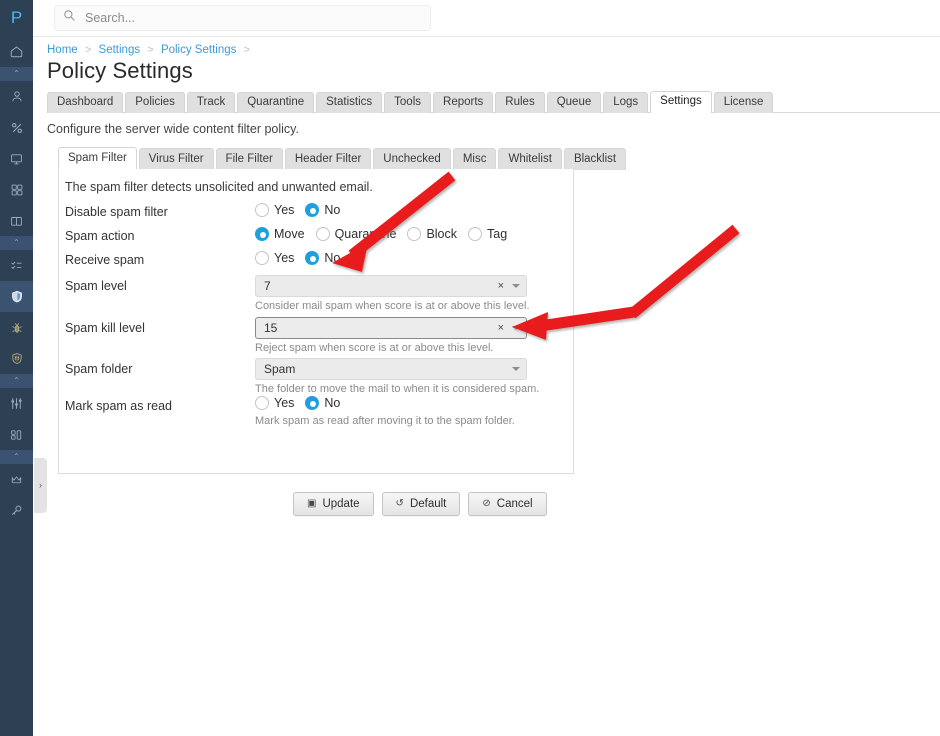 The image size is (940, 736). I want to click on field-label: Disable spam filter, so click(116, 212).